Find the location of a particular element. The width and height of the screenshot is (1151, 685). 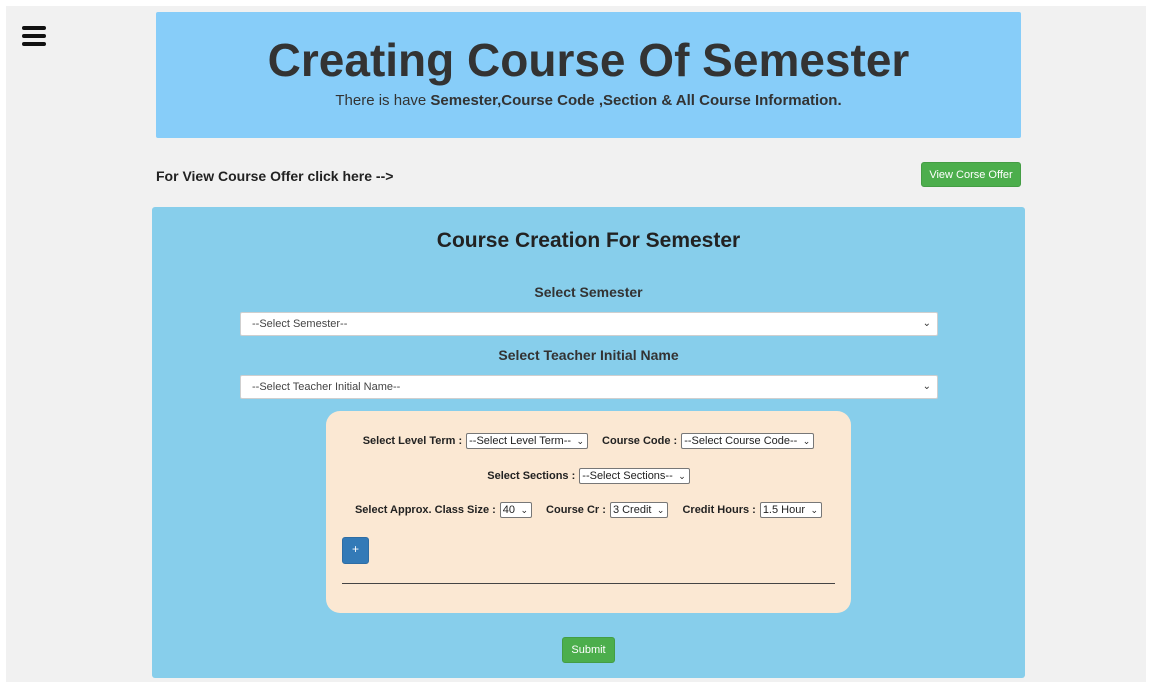

hamburger-menu-icon is located at coordinates (34, 36).